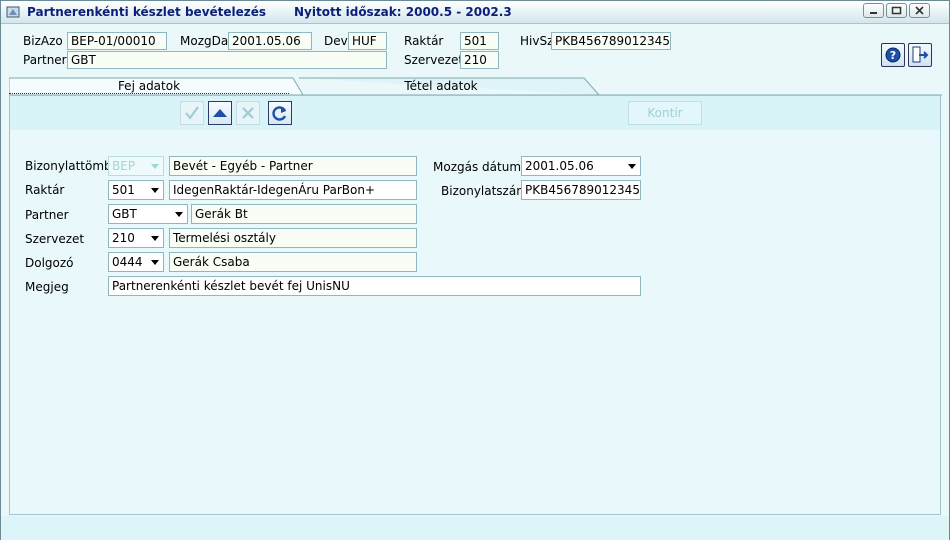 This screenshot has width=950, height=540. Describe the element at coordinates (47, 287) in the screenshot. I see `megjeg-label: Megjeg` at that location.